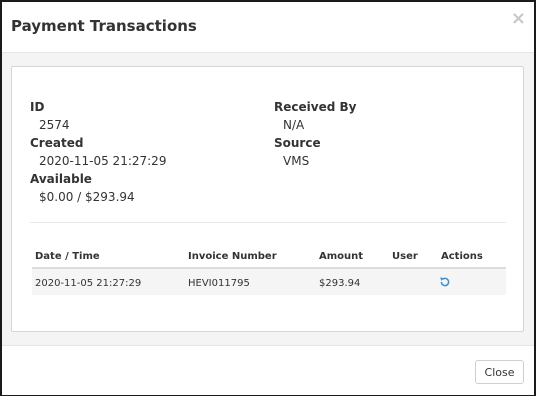  Describe the element at coordinates (499, 372) in the screenshot. I see `close-button: Close` at that location.